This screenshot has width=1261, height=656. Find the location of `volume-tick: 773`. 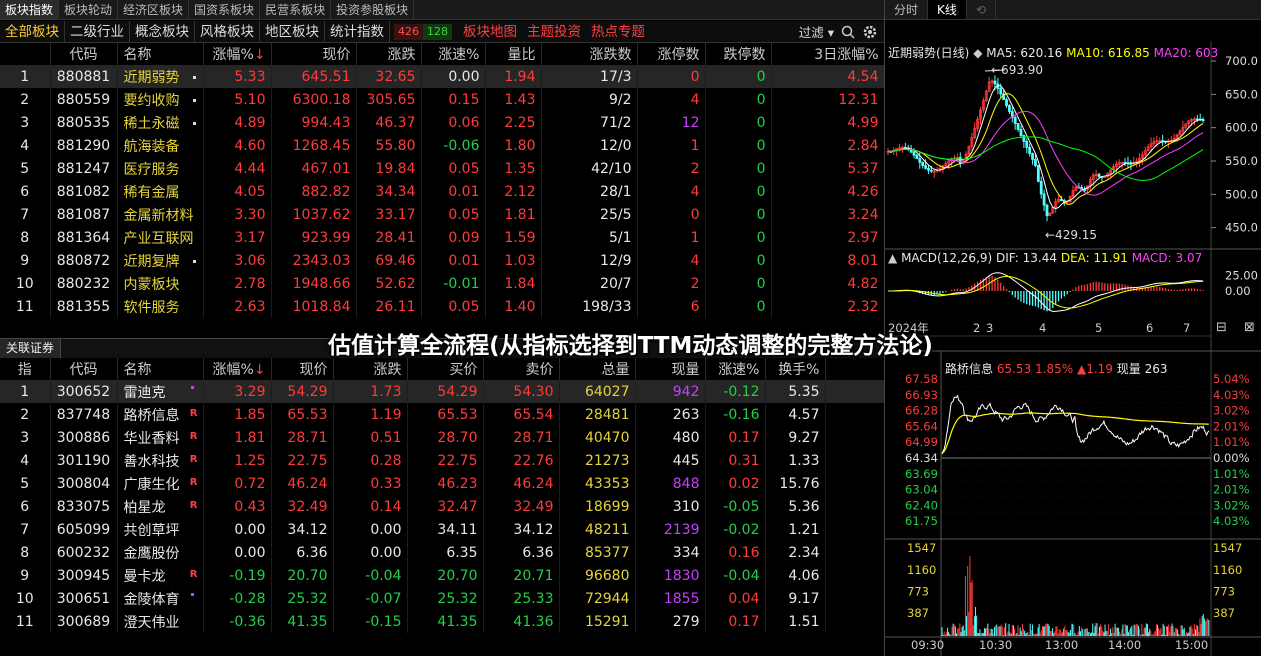

volume-tick: 773 is located at coordinates (918, 592).